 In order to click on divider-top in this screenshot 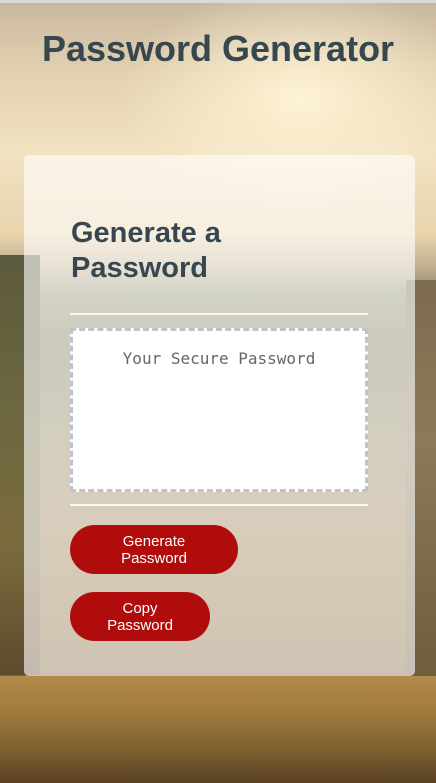, I will do `click(219, 314)`.